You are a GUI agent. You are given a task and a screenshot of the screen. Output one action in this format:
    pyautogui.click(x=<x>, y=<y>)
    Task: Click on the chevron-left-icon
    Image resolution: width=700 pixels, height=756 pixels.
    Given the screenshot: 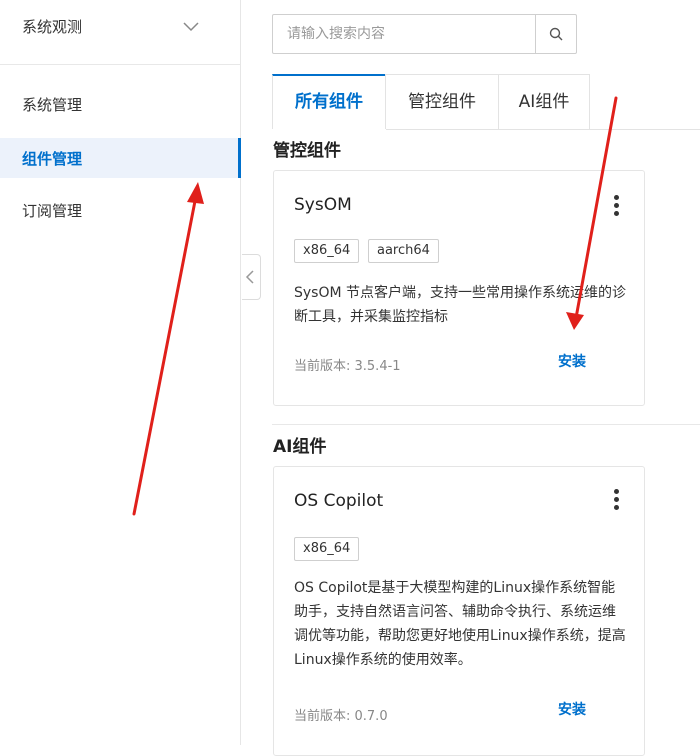 What is the action you would take?
    pyautogui.click(x=249, y=277)
    